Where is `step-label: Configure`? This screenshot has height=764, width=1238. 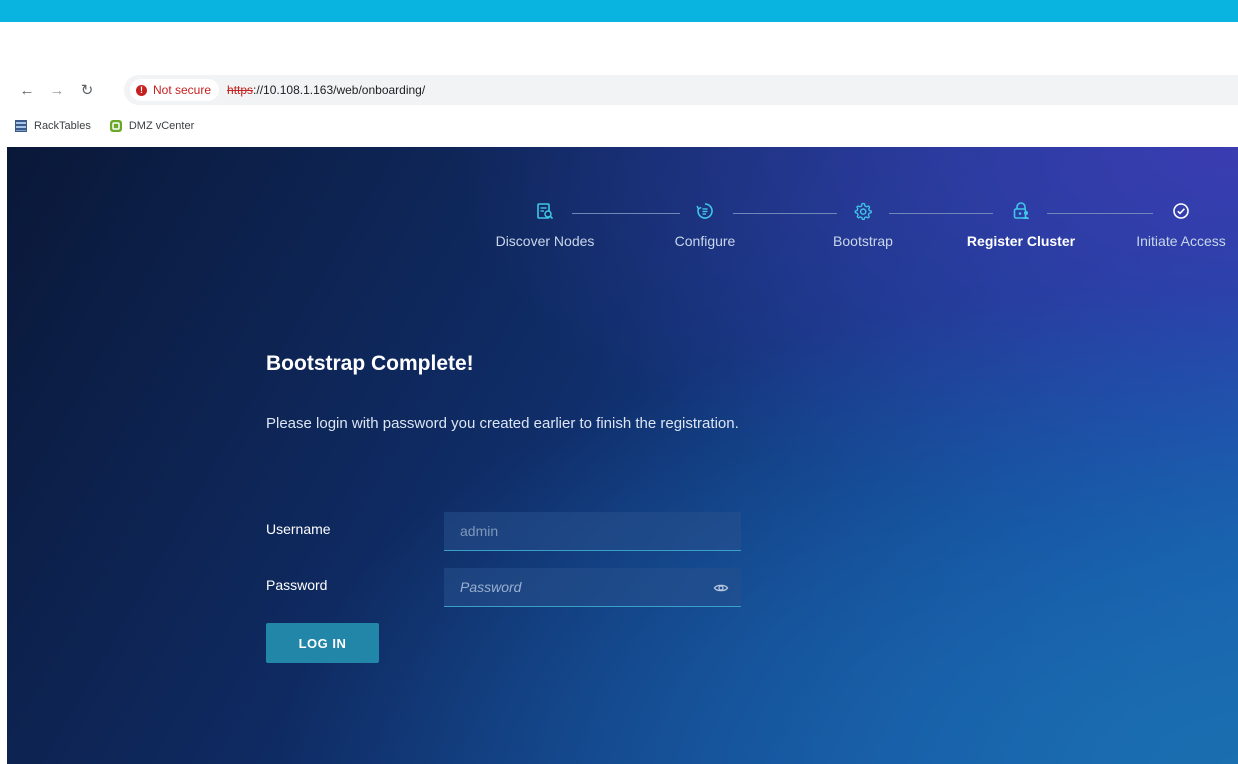 step-label: Configure is located at coordinates (705, 241).